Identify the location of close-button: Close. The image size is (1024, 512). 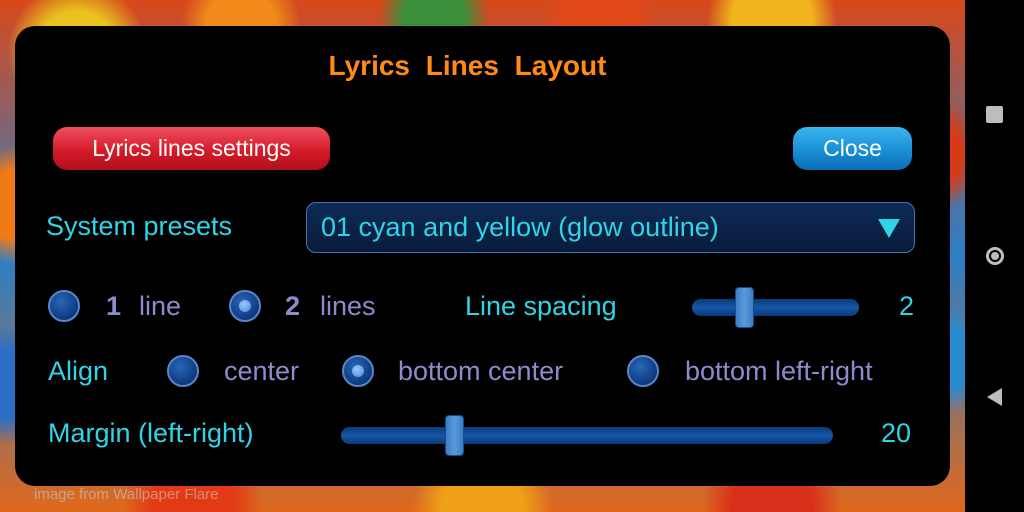
(852, 148).